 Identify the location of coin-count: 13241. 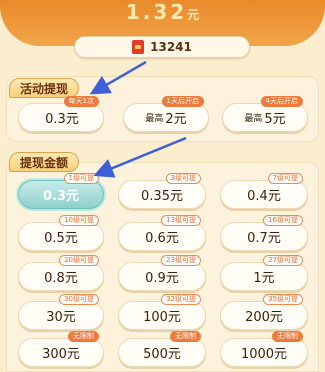
(171, 47).